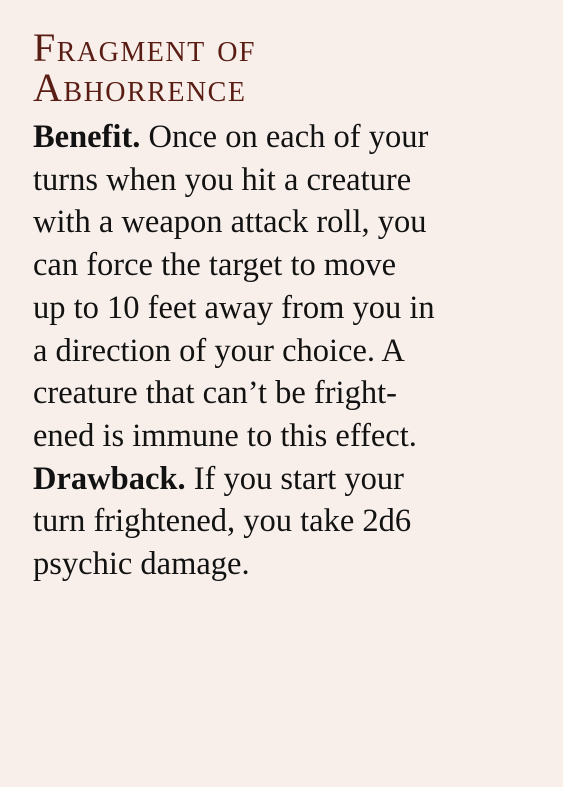 The image size is (563, 787). I want to click on benefit-line-2: turns when you hit a creature, so click(222, 179).